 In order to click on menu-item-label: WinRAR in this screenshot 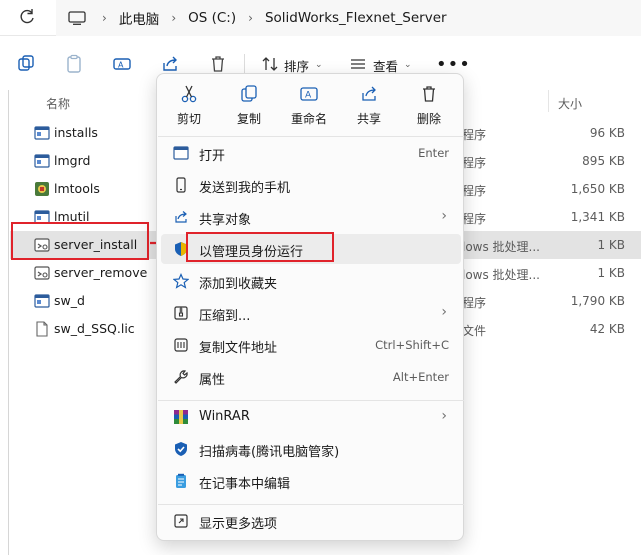, I will do `click(224, 416)`.